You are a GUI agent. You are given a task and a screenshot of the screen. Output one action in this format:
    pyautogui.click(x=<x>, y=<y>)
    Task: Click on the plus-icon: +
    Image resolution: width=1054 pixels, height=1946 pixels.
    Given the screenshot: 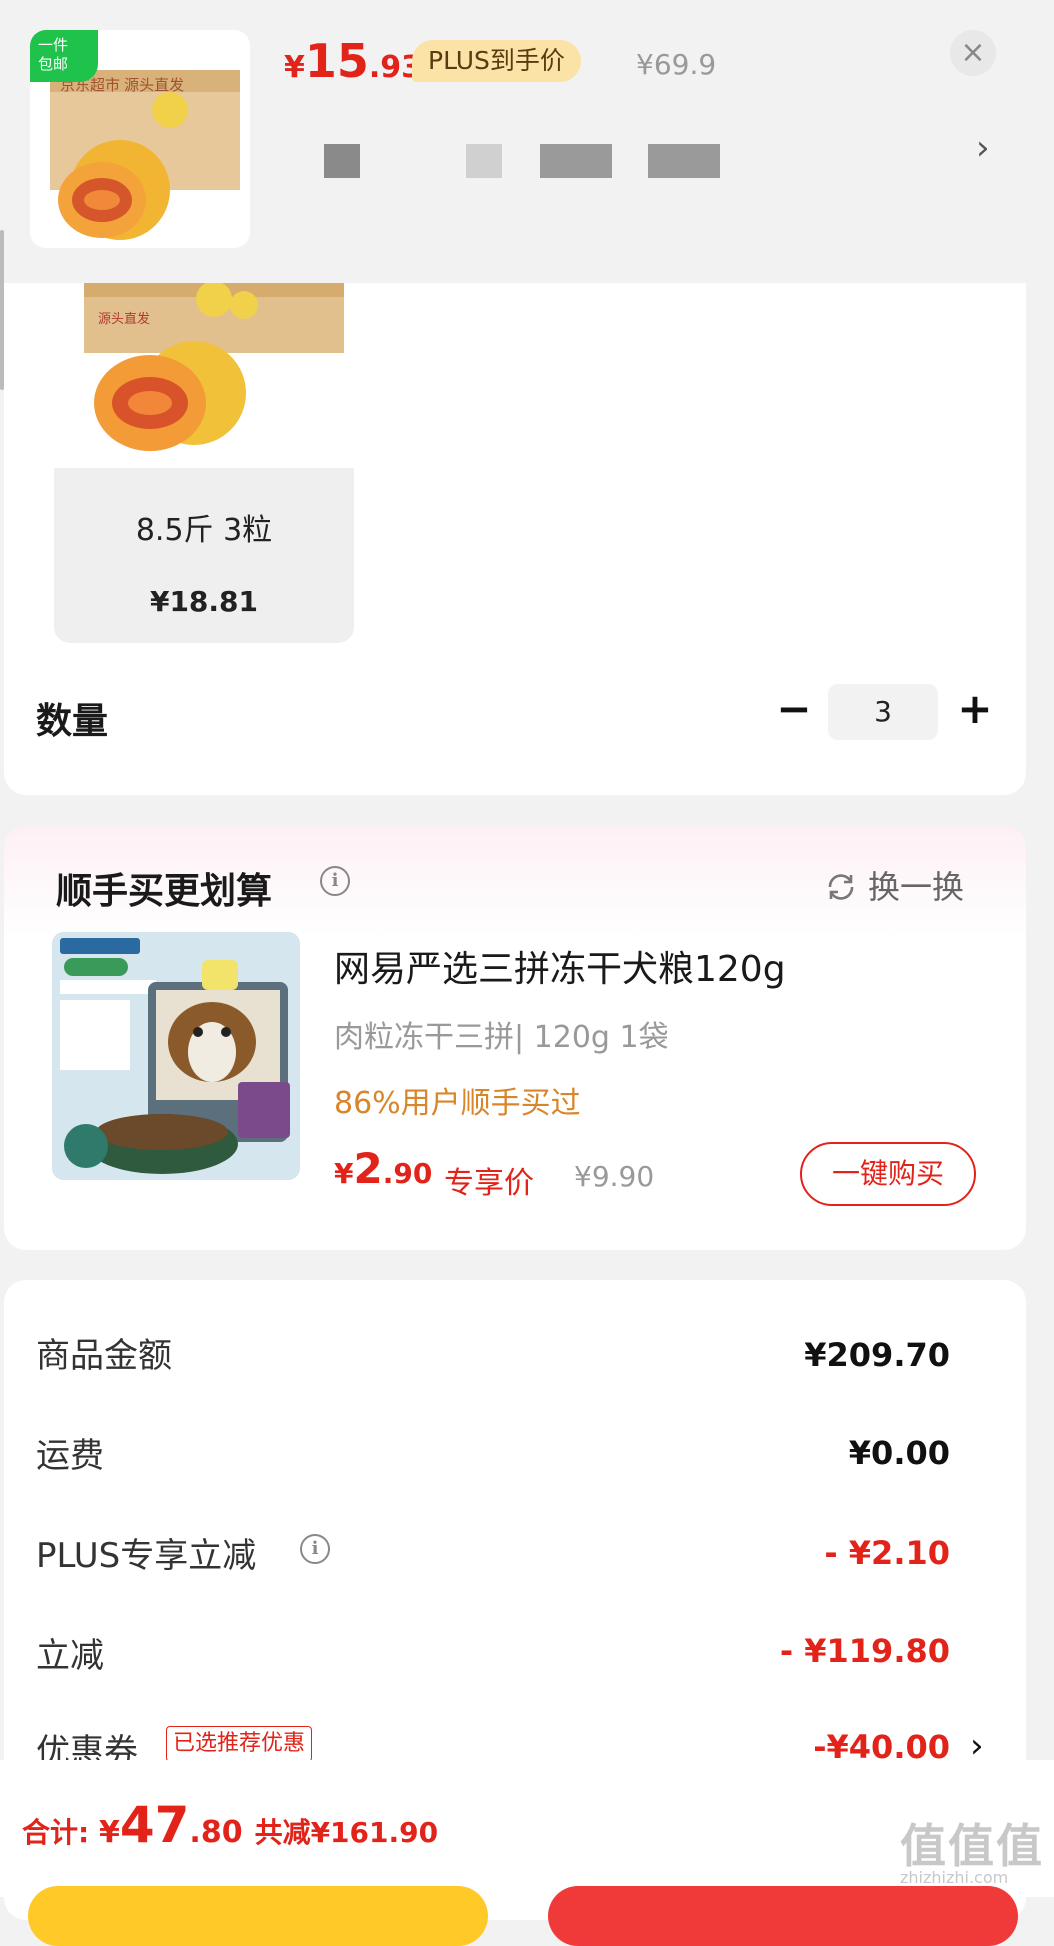 What is the action you would take?
    pyautogui.click(x=975, y=708)
    